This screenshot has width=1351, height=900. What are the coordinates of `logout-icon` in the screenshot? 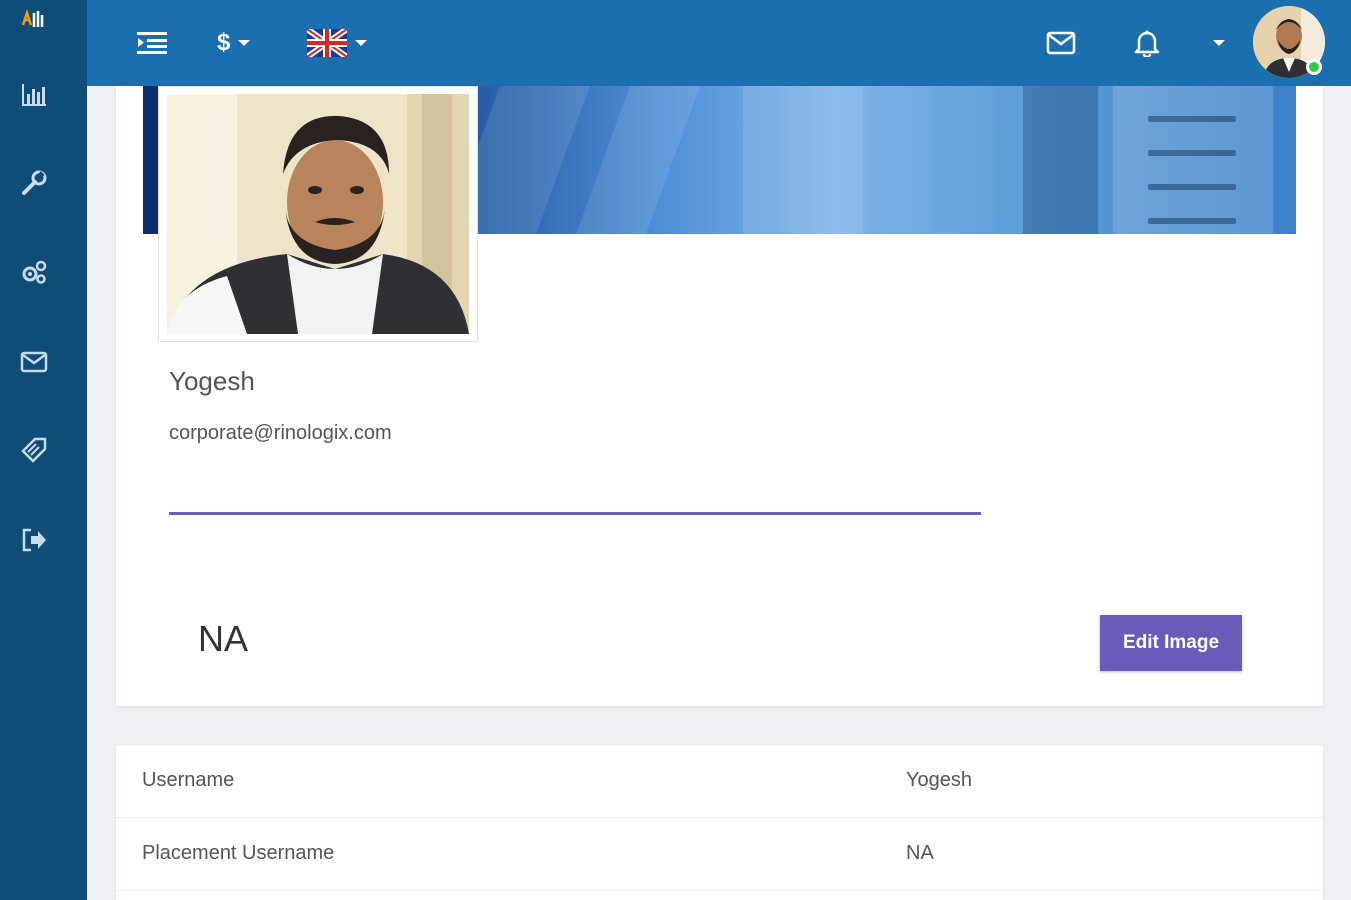 It's located at (34, 540).